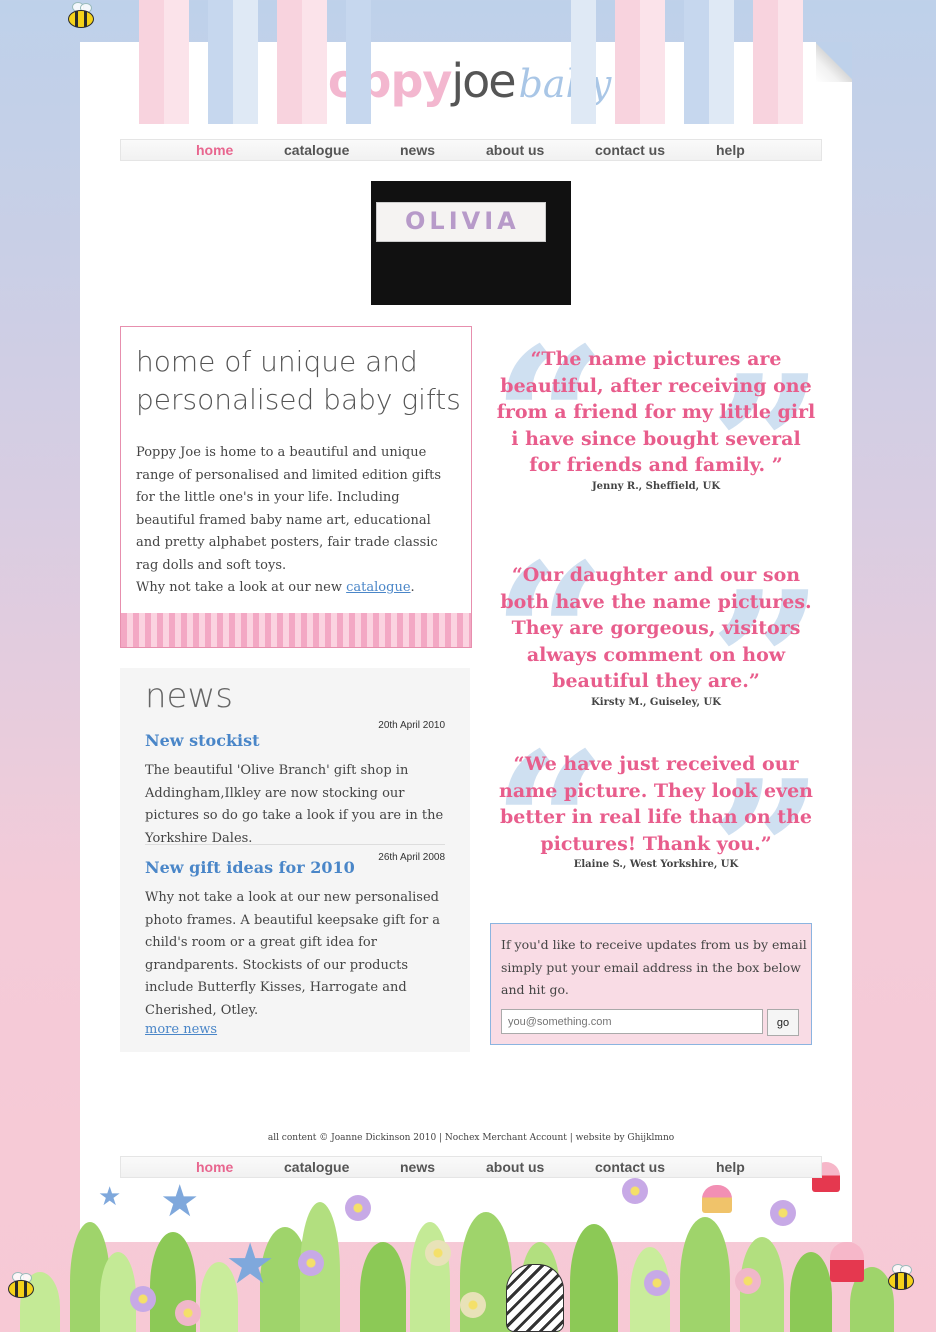  What do you see at coordinates (214, 150) in the screenshot?
I see `nav-home: home` at bounding box center [214, 150].